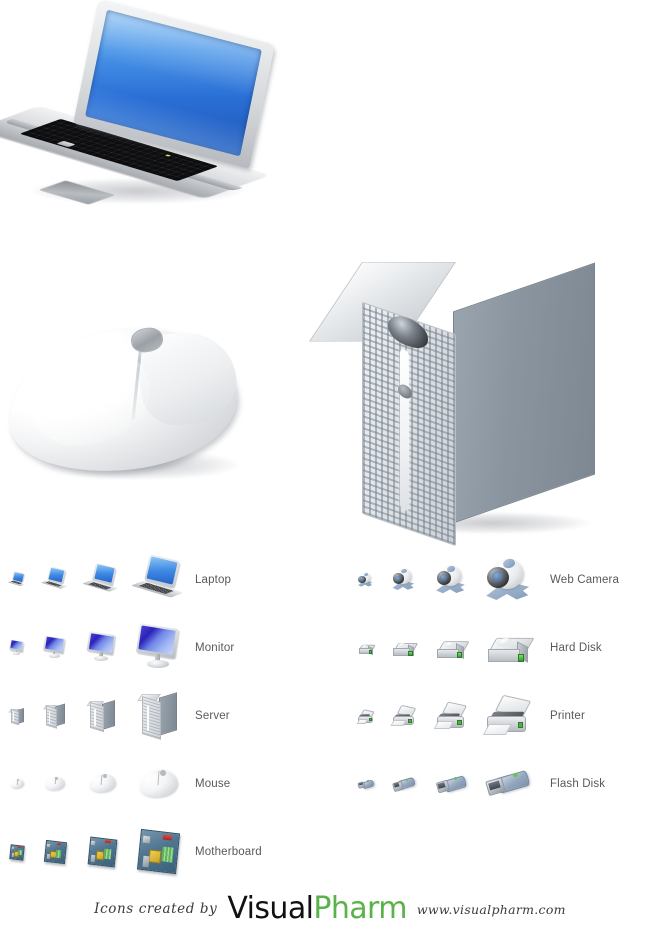 The image size is (660, 941). What do you see at coordinates (576, 648) in the screenshot?
I see `icon-row-label-hard-disk: Hard Disk` at bounding box center [576, 648].